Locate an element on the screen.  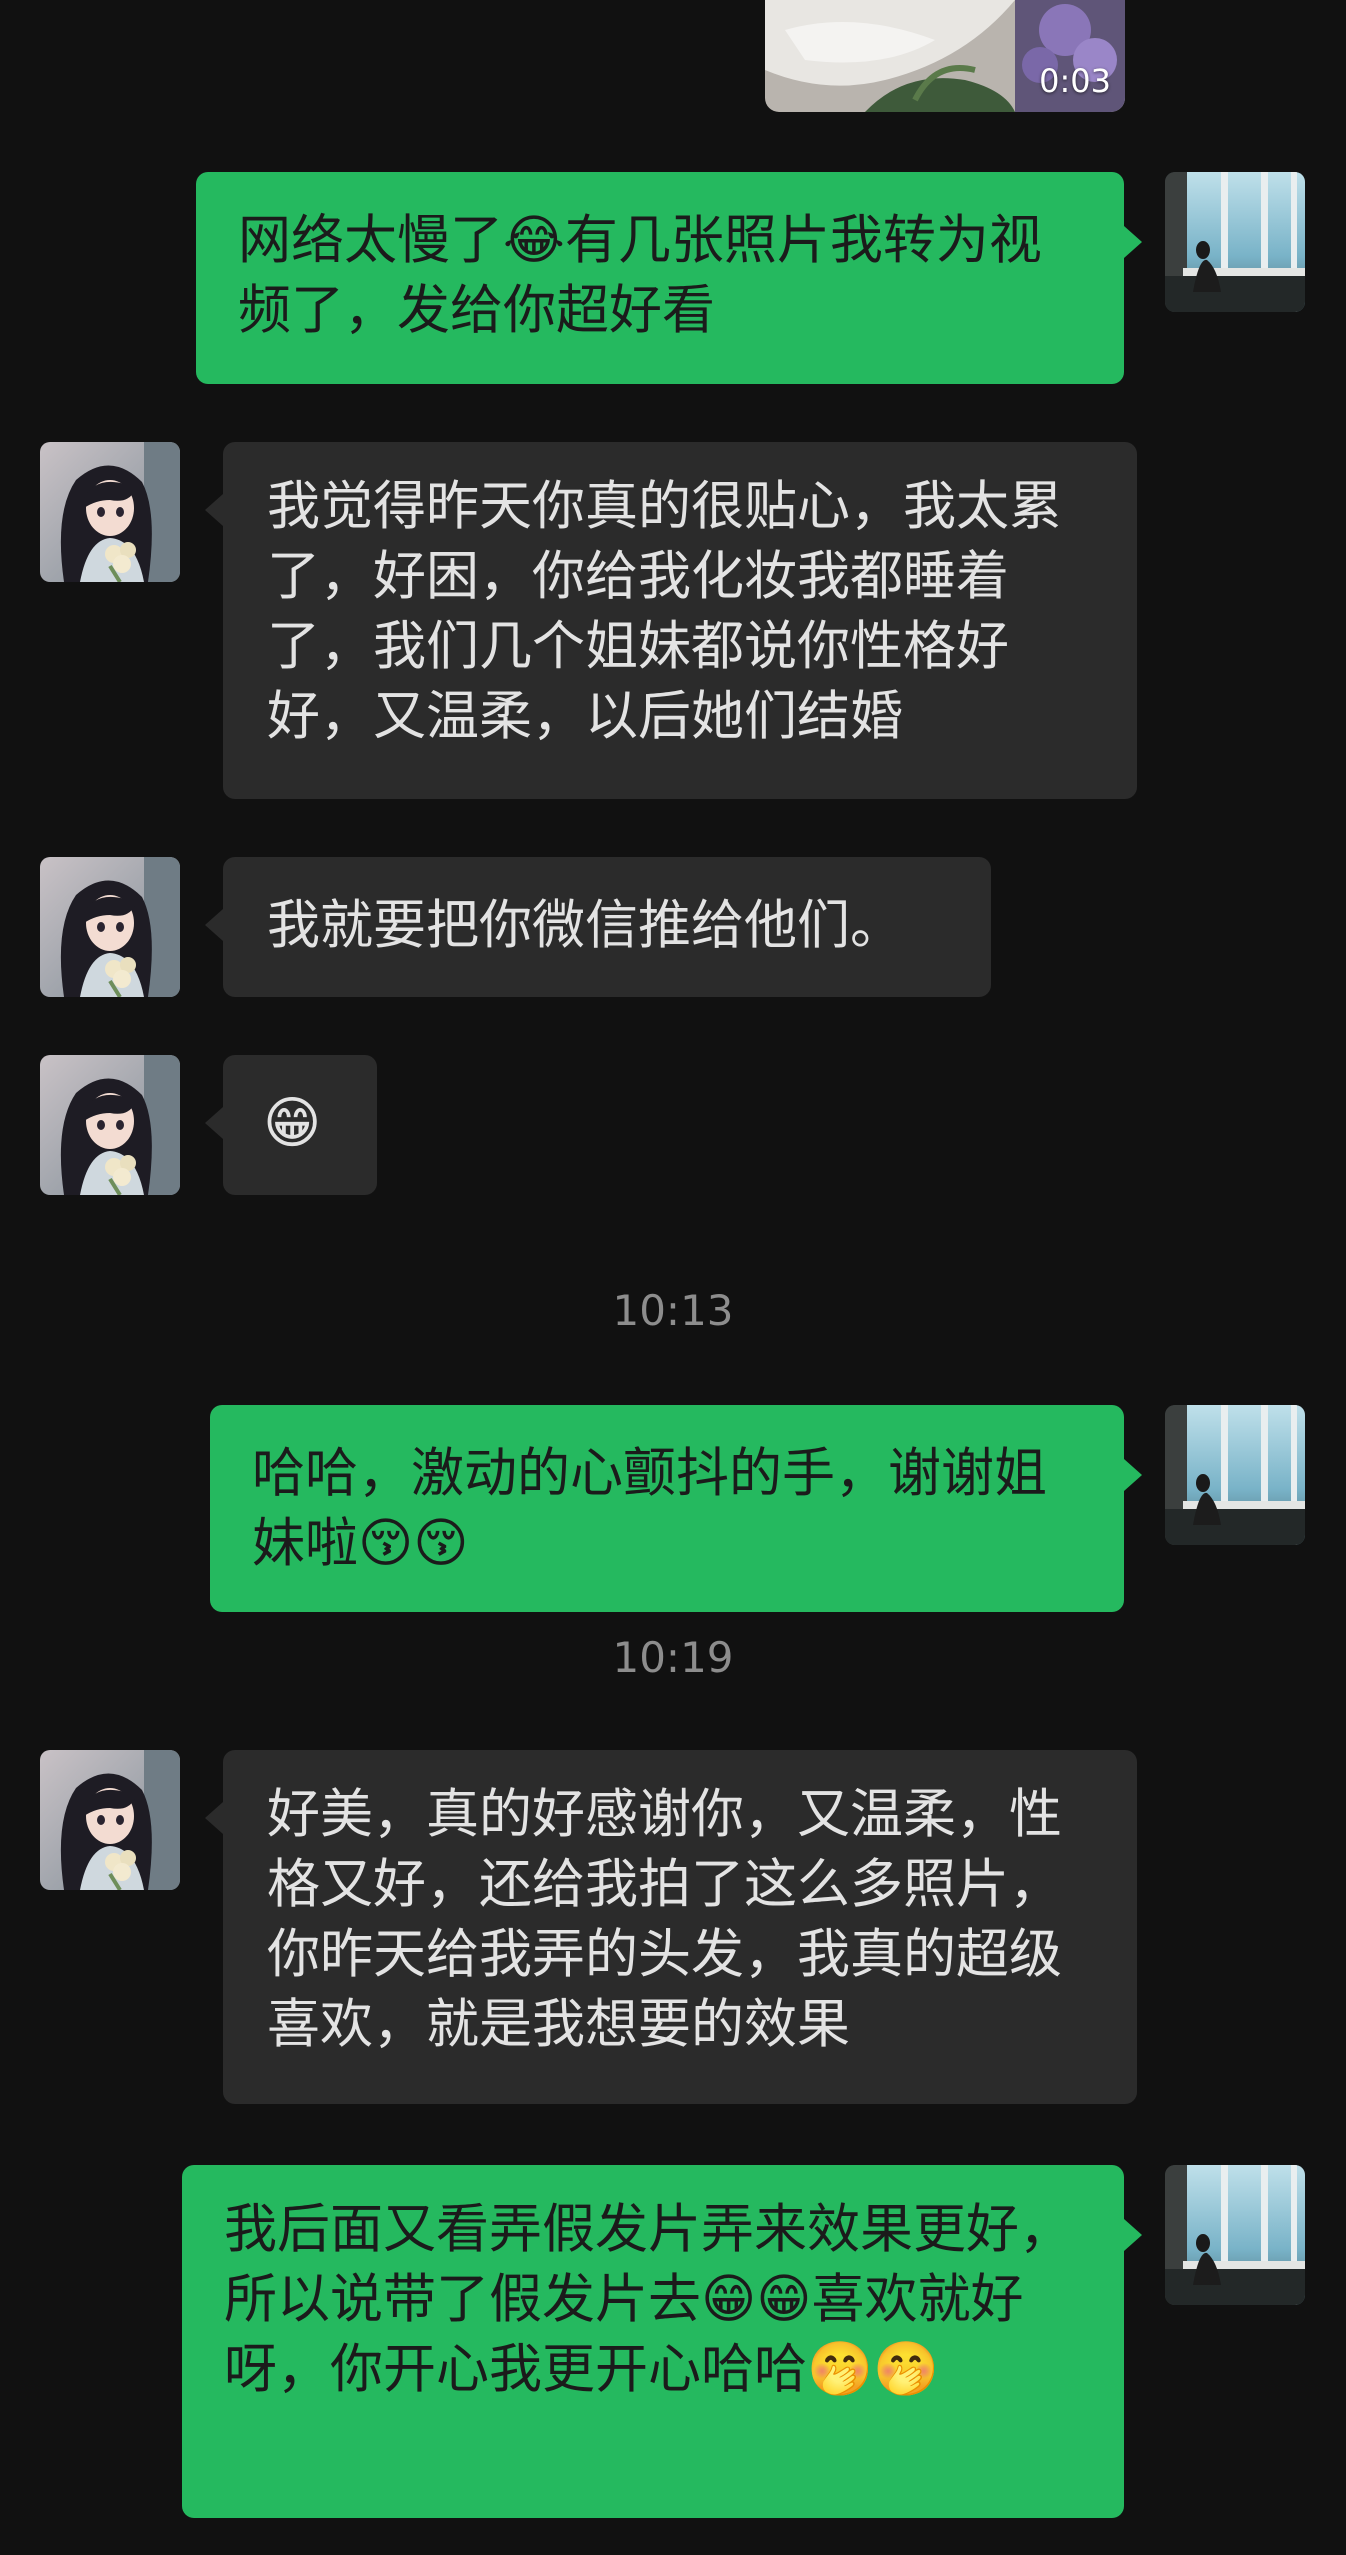
message-bubble-me: 哈哈，激动的心颤抖的手，谢谢姐妹啦😚😚 is located at coordinates (667, 1508).